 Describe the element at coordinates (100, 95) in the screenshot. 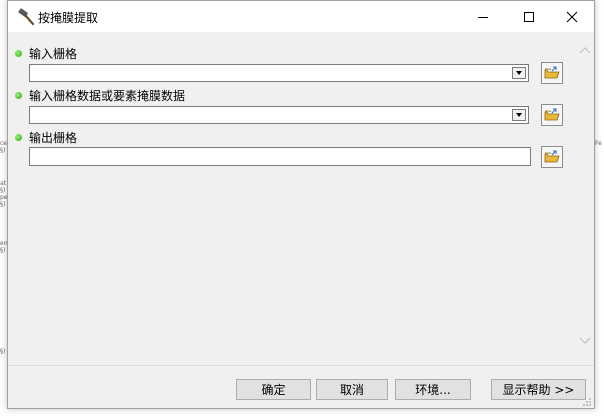

I see `param-mask-data-label: 输入栅格数据或要素掩膜数据` at that location.